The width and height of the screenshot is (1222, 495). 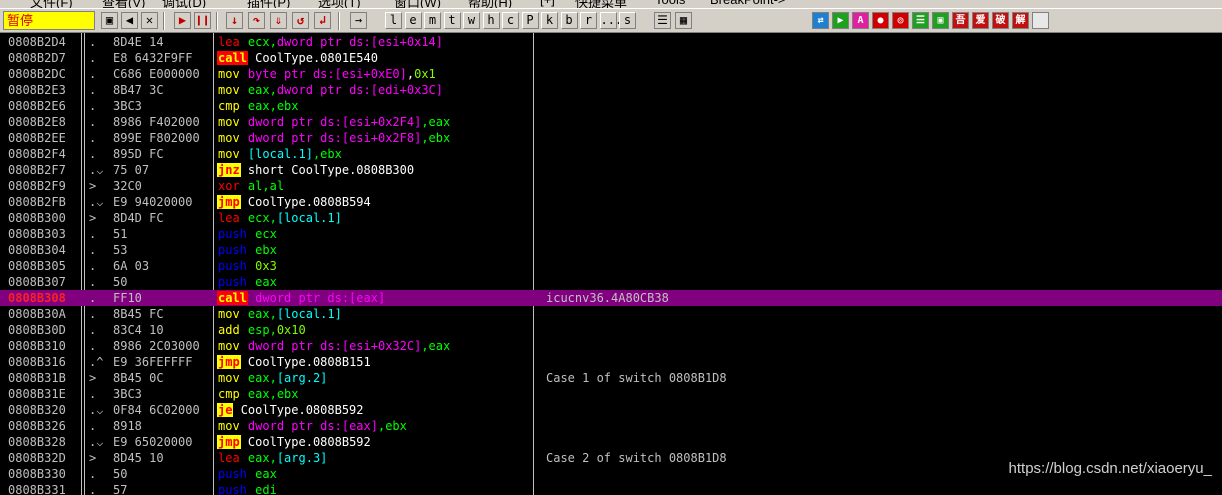 I want to click on instruction-row: 0808B31E. 3BC3 cmp eax,ebx, so click(x=611, y=394).